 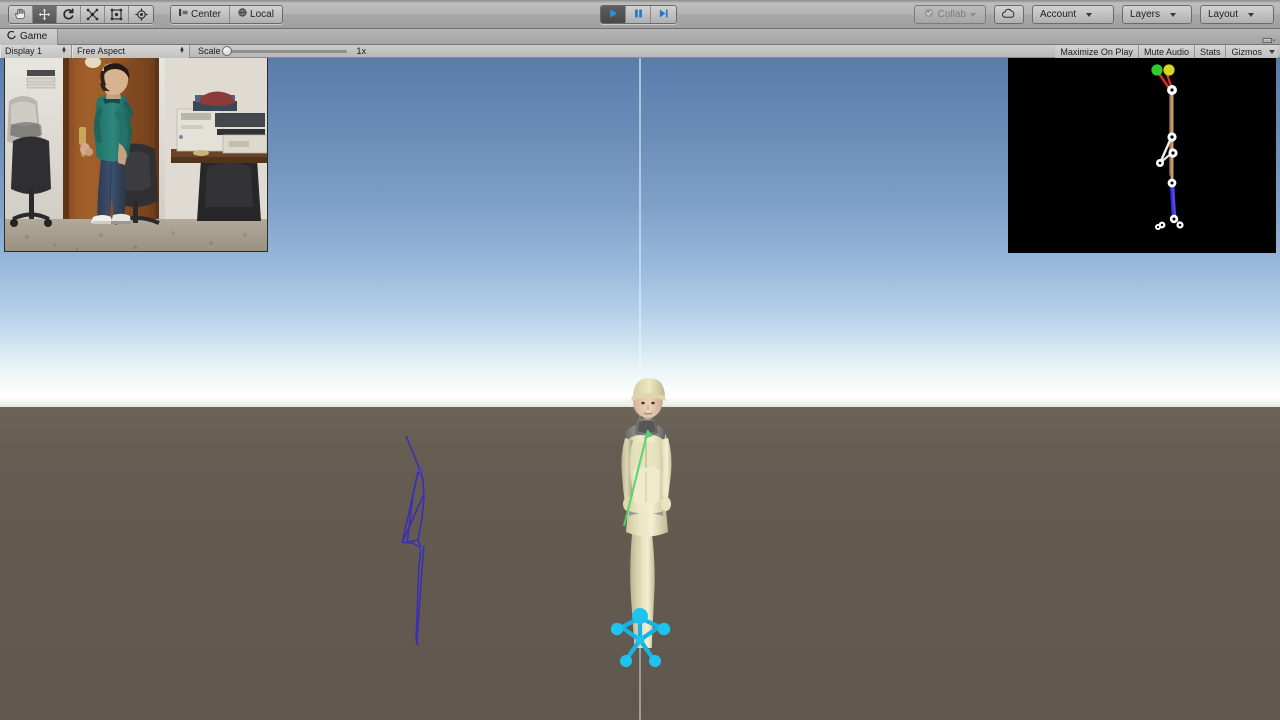 I want to click on move-tool-button, so click(x=45, y=14).